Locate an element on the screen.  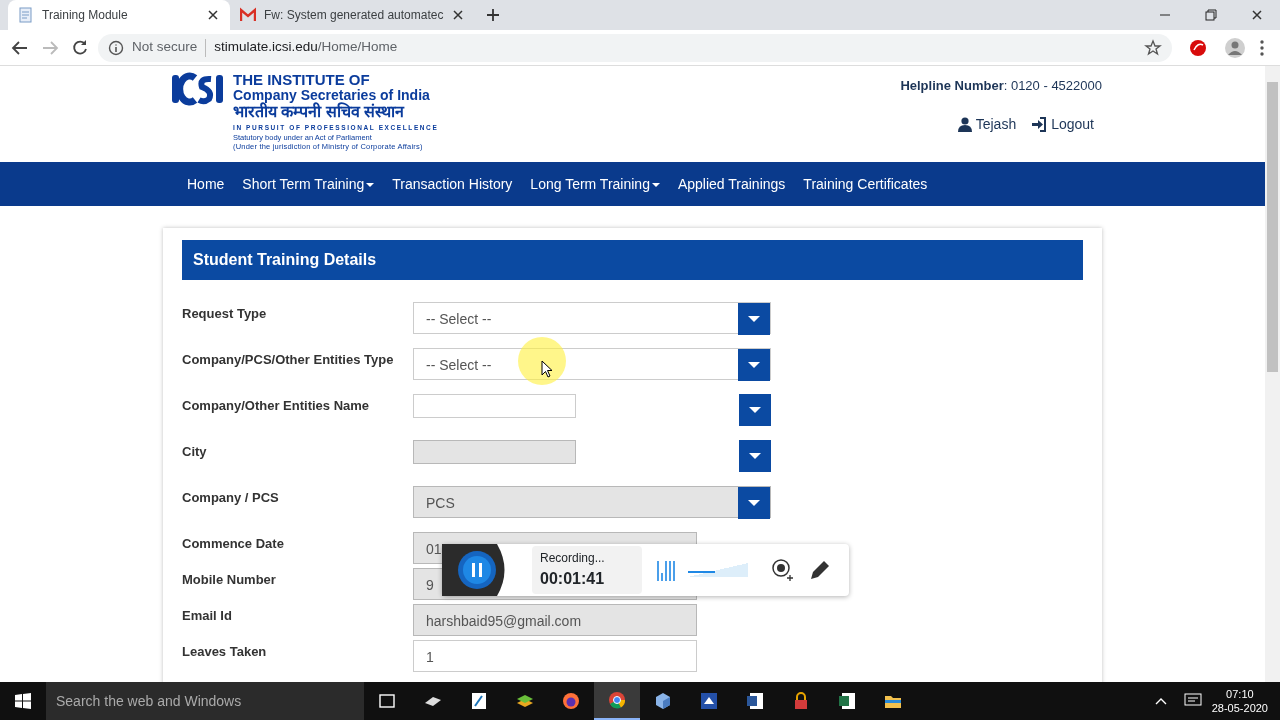
field-label: Email Id is located at coordinates (207, 616).